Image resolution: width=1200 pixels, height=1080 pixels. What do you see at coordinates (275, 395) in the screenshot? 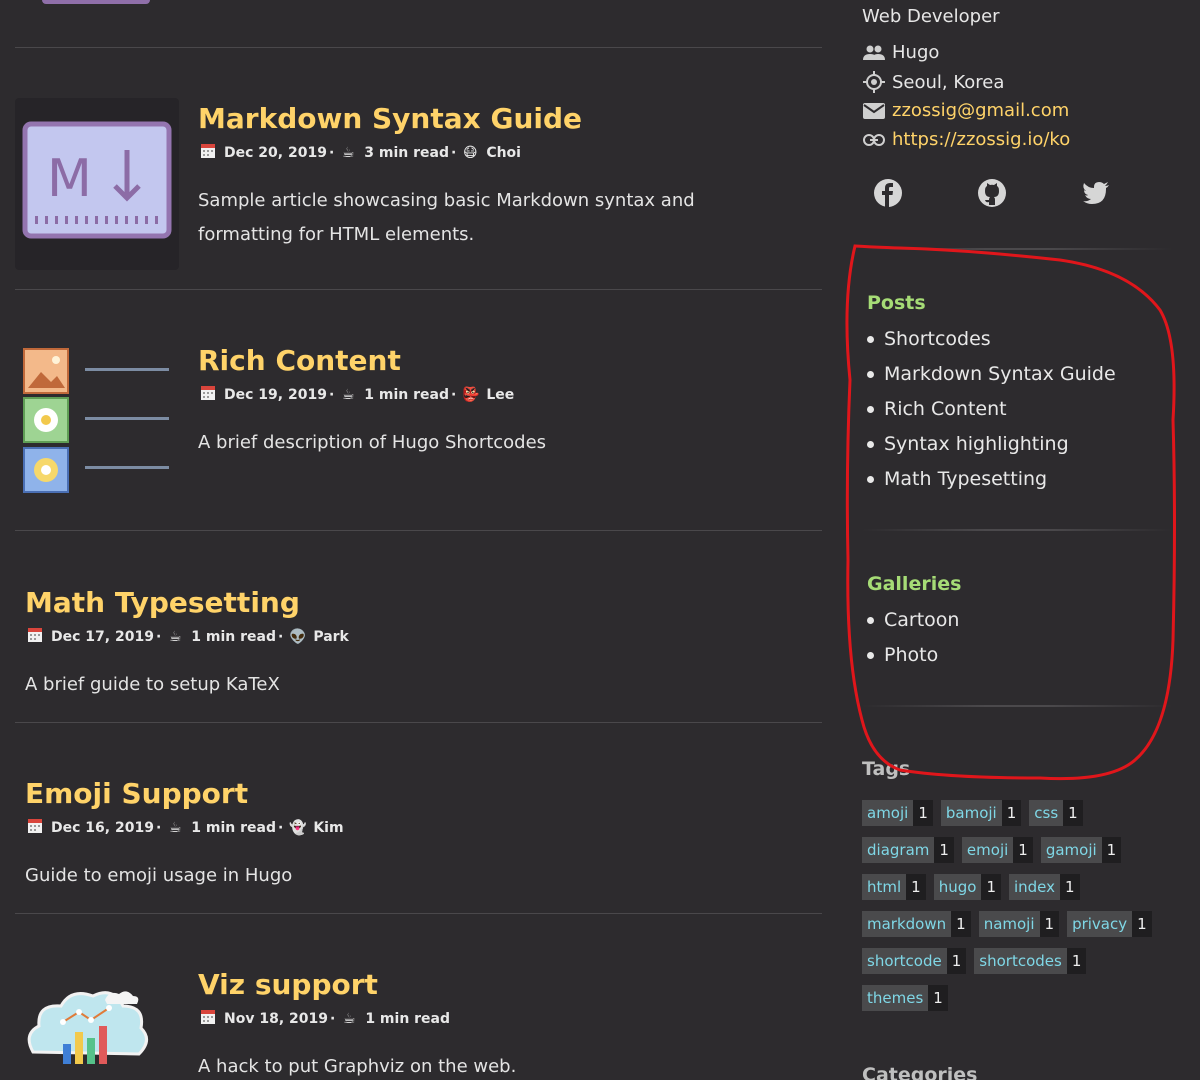
I see `post-date: Dec 19, 2019` at bounding box center [275, 395].